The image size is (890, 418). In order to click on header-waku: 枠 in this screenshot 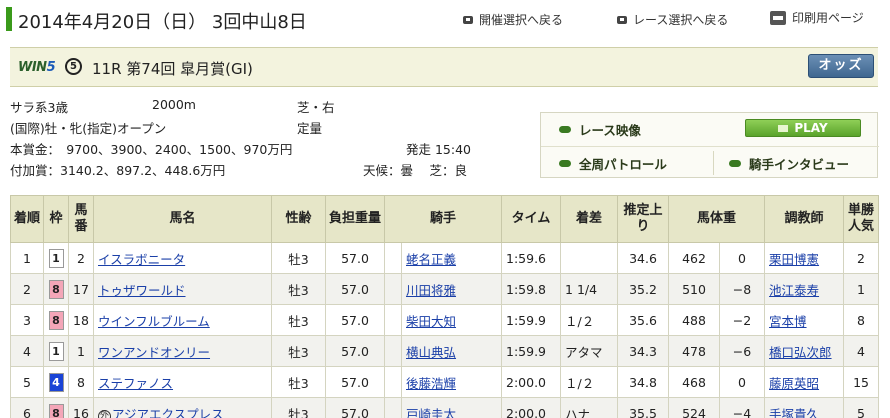, I will do `click(56, 219)`.